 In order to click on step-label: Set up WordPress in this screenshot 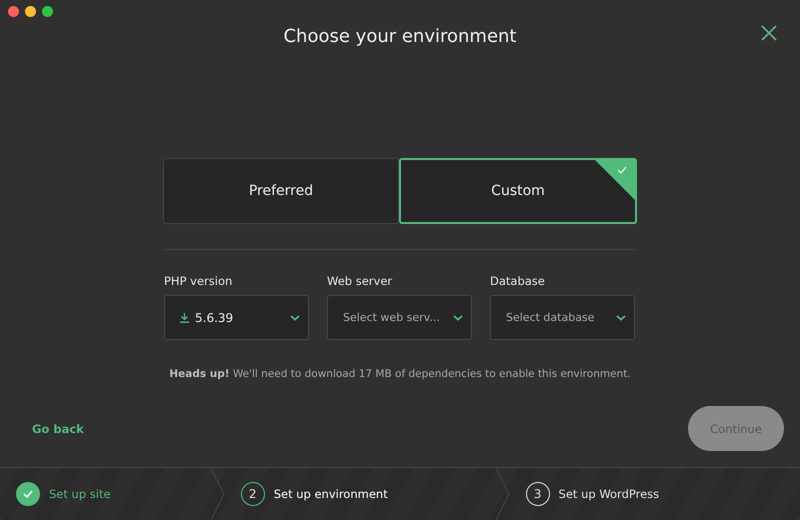, I will do `click(609, 494)`.